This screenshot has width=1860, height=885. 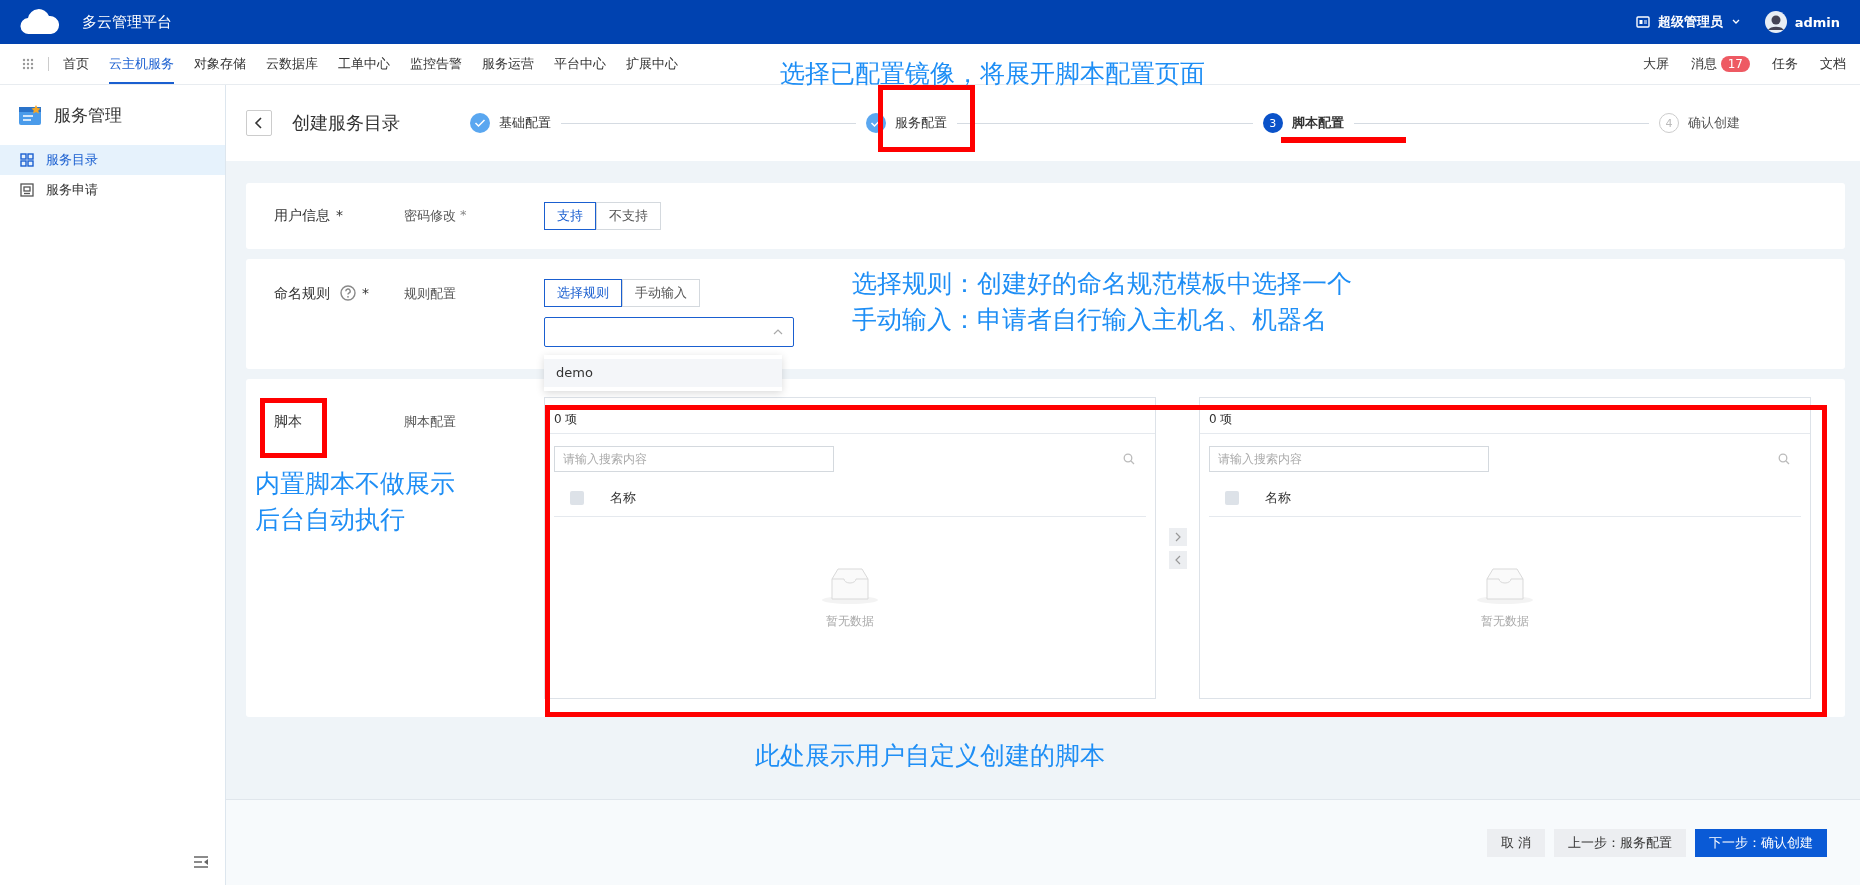 I want to click on annotation-note: 手动输入：申请者自行输入主机名、机器名, so click(x=1089, y=320).